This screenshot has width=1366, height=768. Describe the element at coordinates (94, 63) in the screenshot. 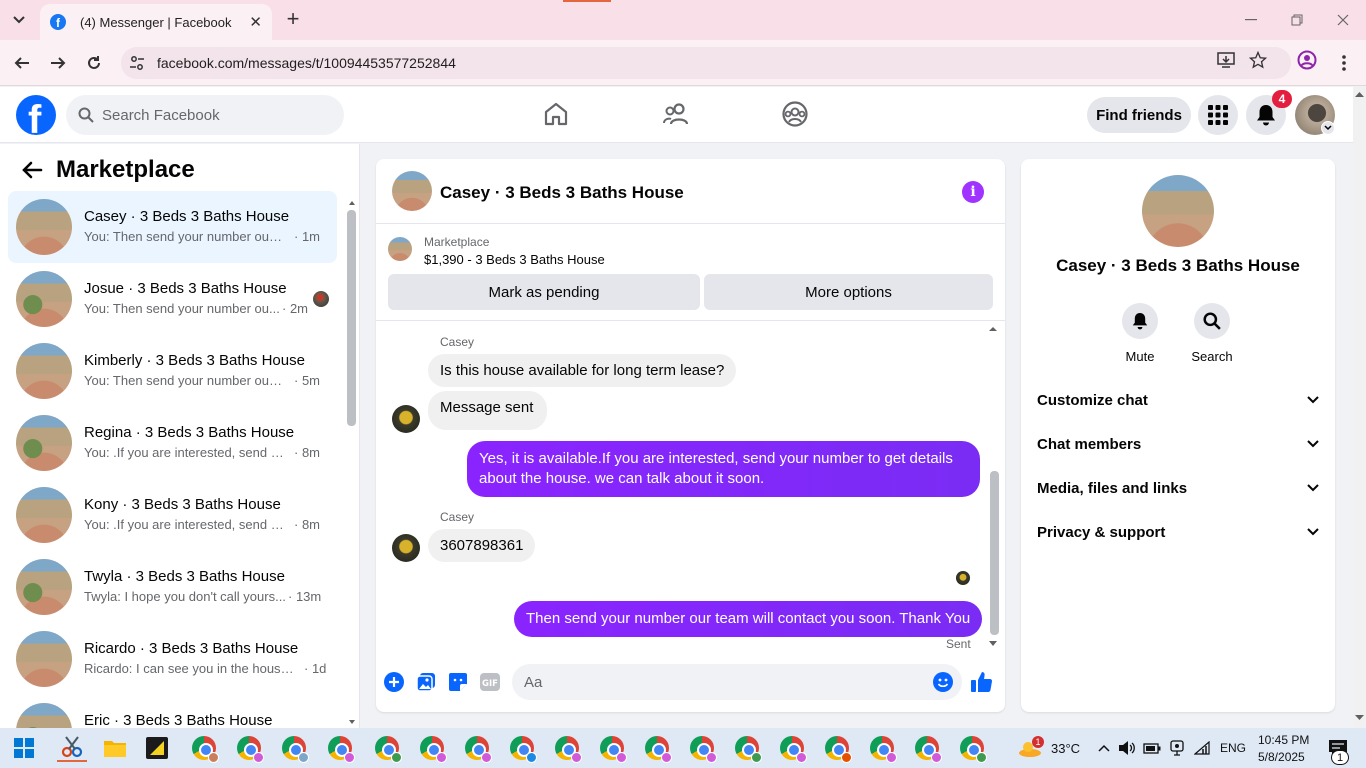

I see `reload-icon` at that location.